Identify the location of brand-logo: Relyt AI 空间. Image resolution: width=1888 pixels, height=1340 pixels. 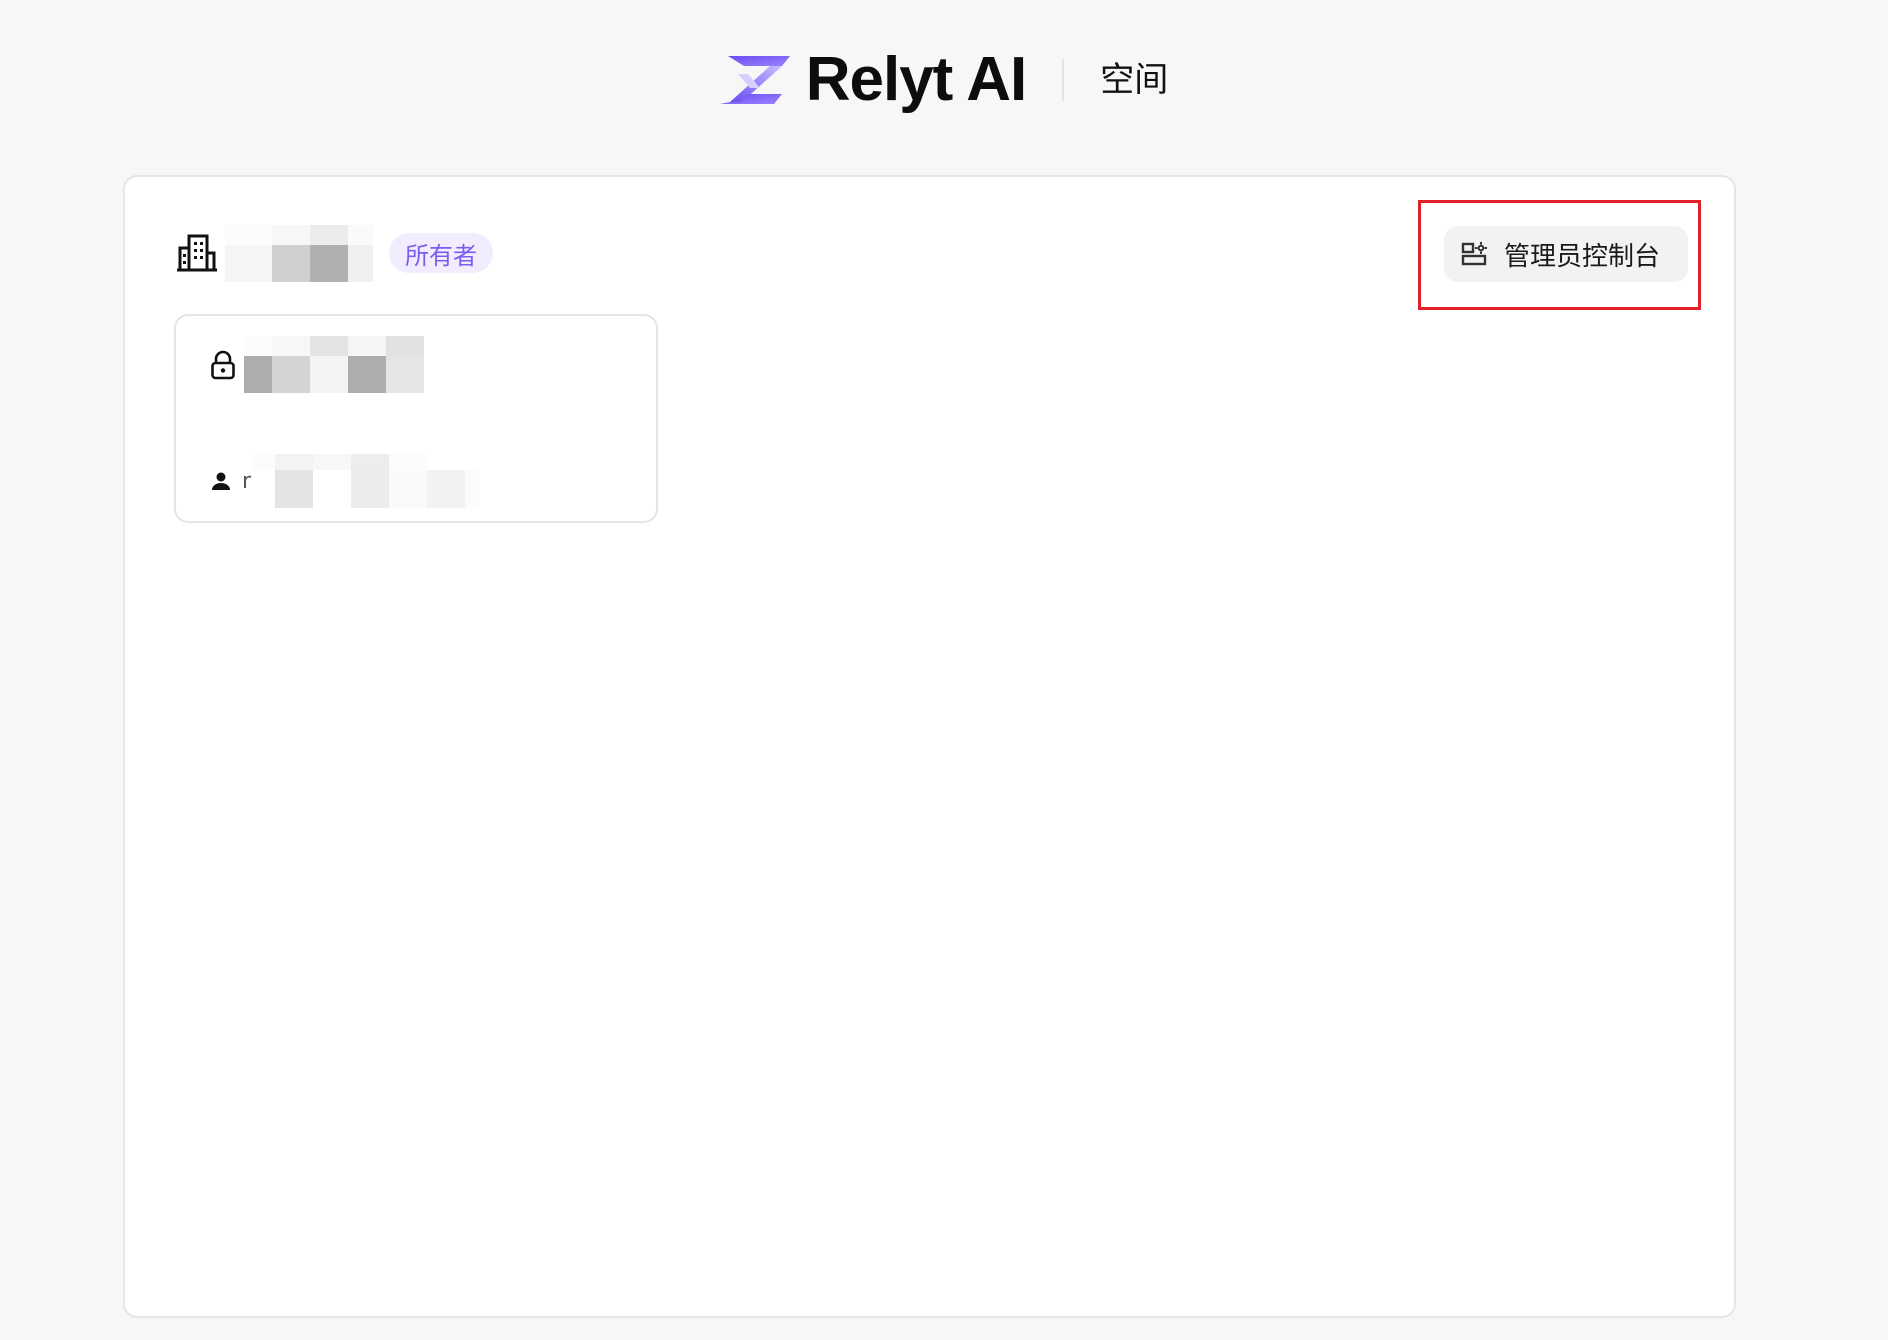
(944, 79).